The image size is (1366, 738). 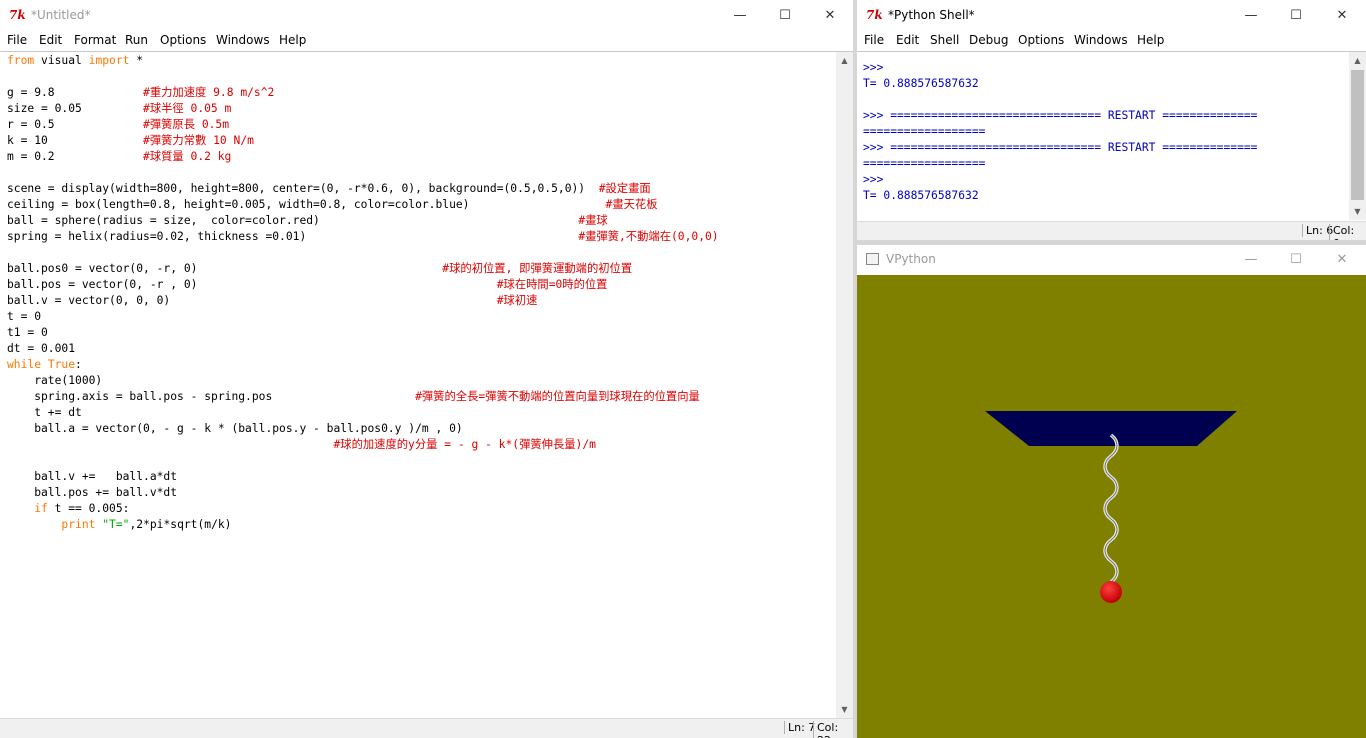 I want to click on code-line: r = 0.5 #彈簧原長 0.5m, so click(x=421, y=125).